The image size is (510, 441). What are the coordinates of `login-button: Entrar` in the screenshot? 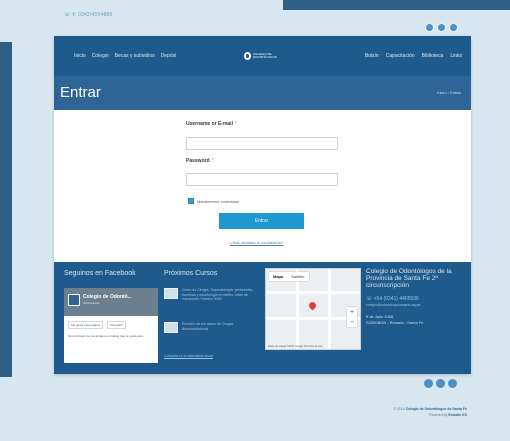 It's located at (261, 221).